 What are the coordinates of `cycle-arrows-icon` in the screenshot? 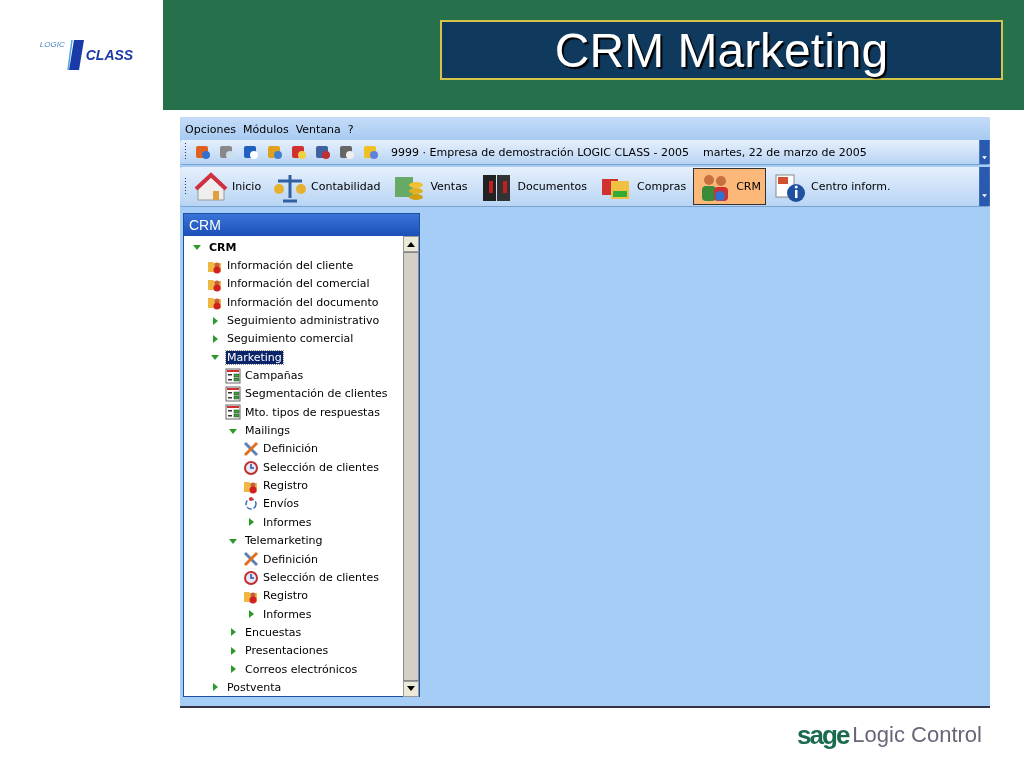 It's located at (251, 504).